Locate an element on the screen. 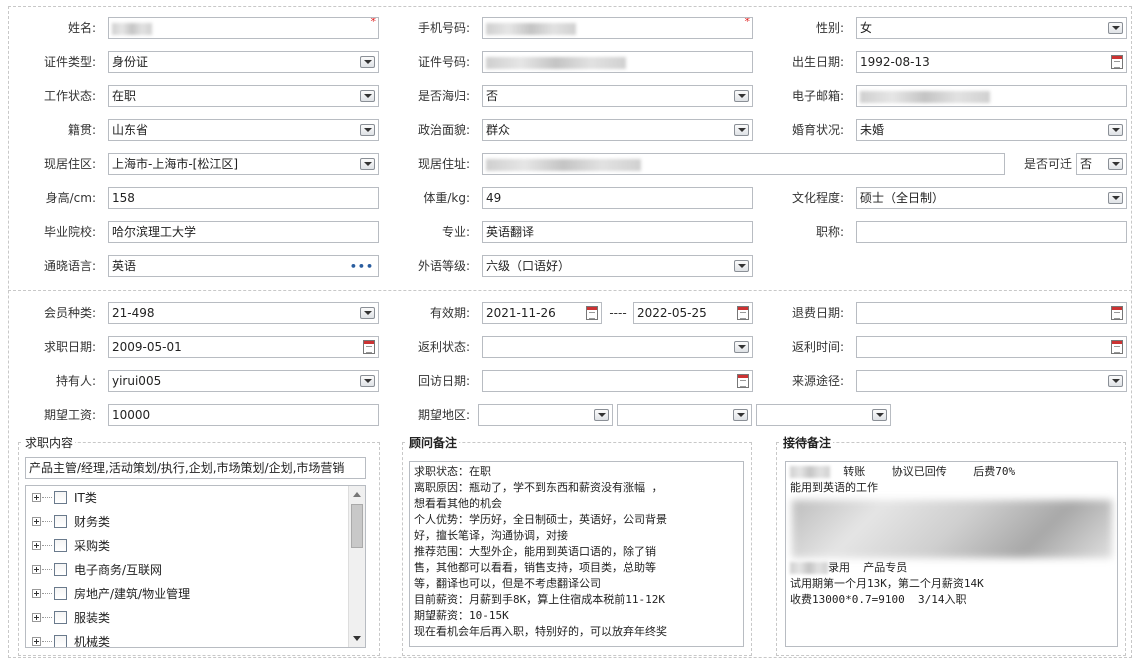 The width and height of the screenshot is (1138, 662). job-date-field: 2009-05-01 is located at coordinates (243, 347).